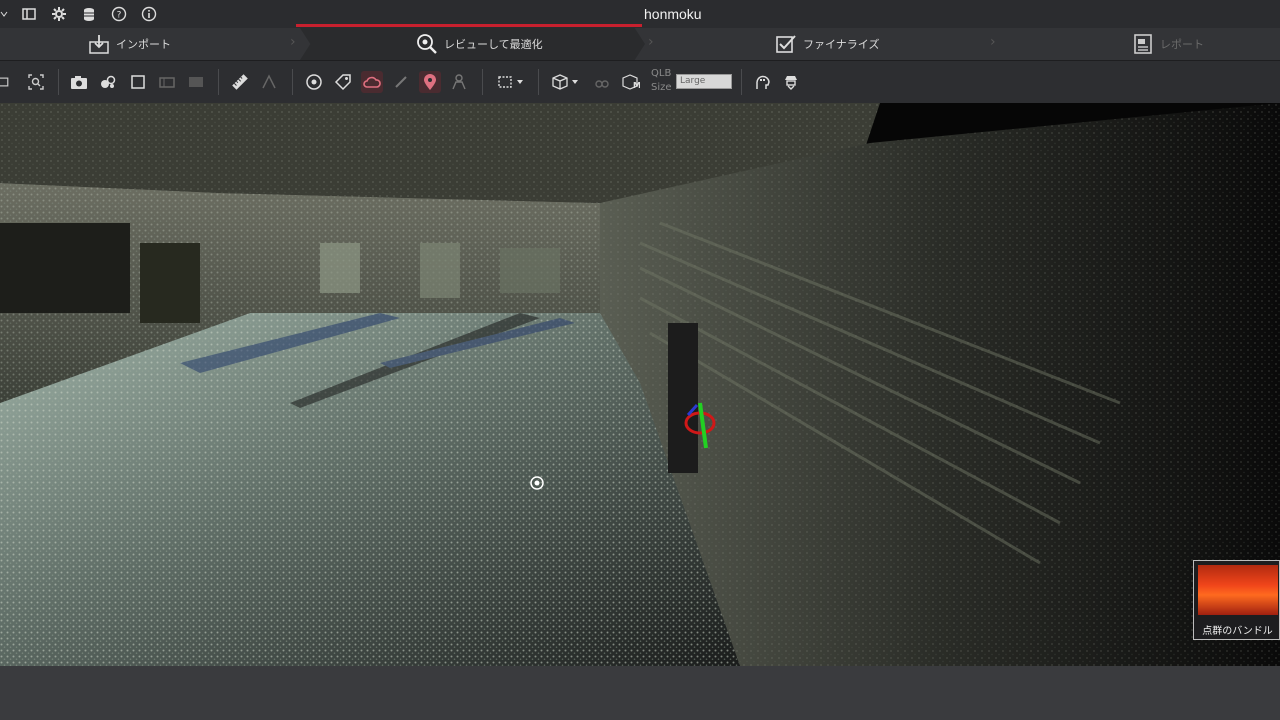 The image size is (1280, 720). I want to click on plane-section-icon, so click(167, 82).